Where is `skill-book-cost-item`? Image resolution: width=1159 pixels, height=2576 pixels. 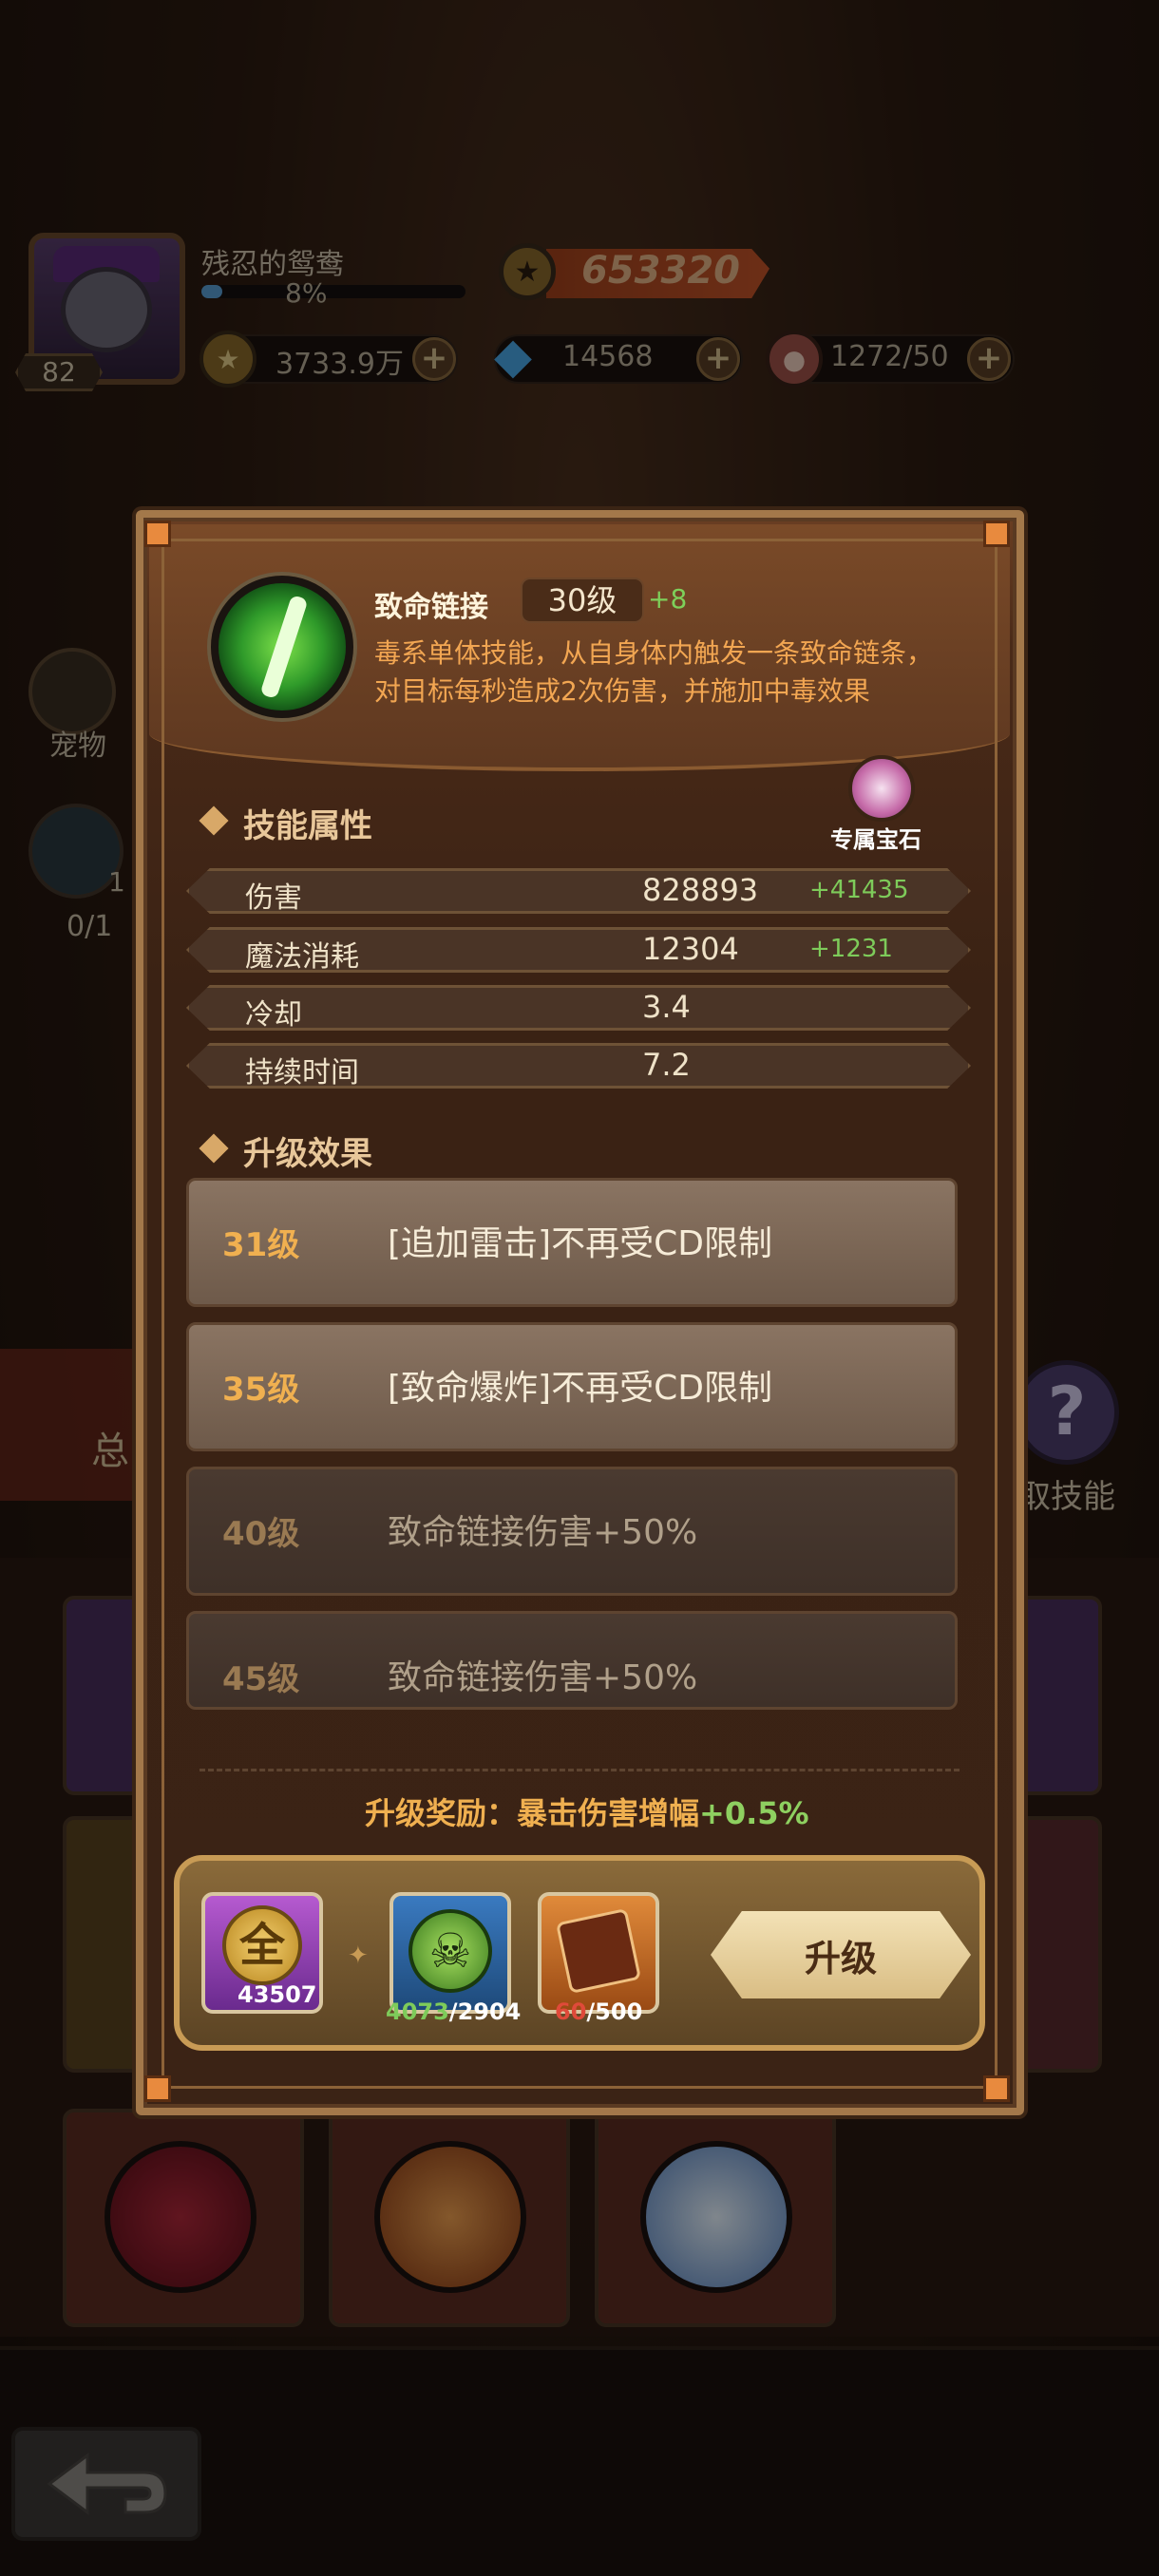
skill-book-cost-item is located at coordinates (598, 1953).